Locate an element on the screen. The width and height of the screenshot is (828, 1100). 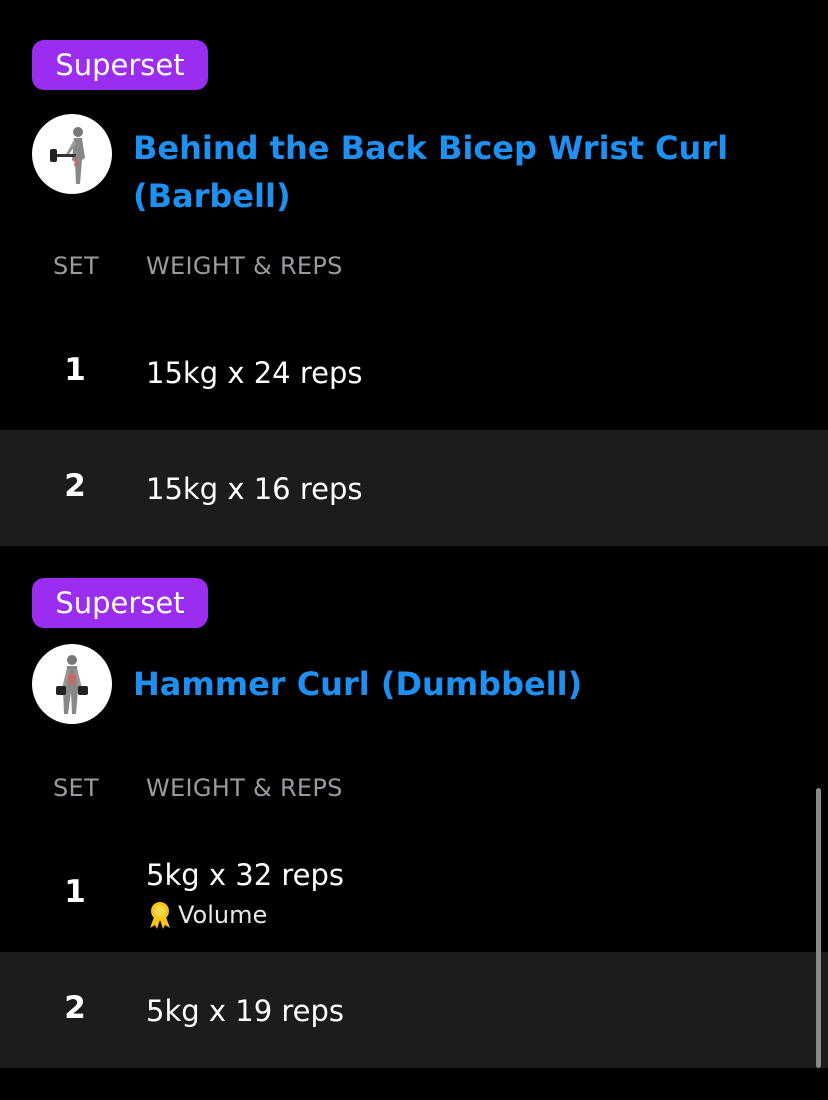
set-weight-reps: 5kg x 32 reps is located at coordinates (245, 875).